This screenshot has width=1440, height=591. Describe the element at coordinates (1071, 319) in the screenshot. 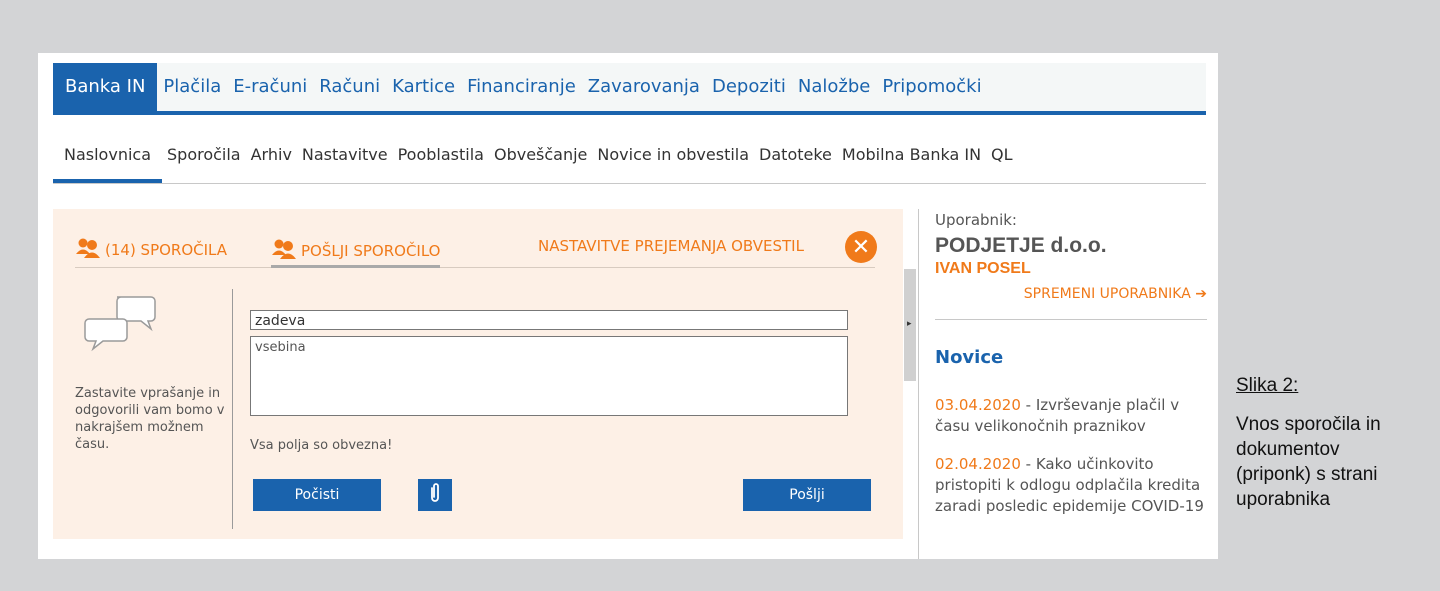

I see `sidebar-divider` at that location.